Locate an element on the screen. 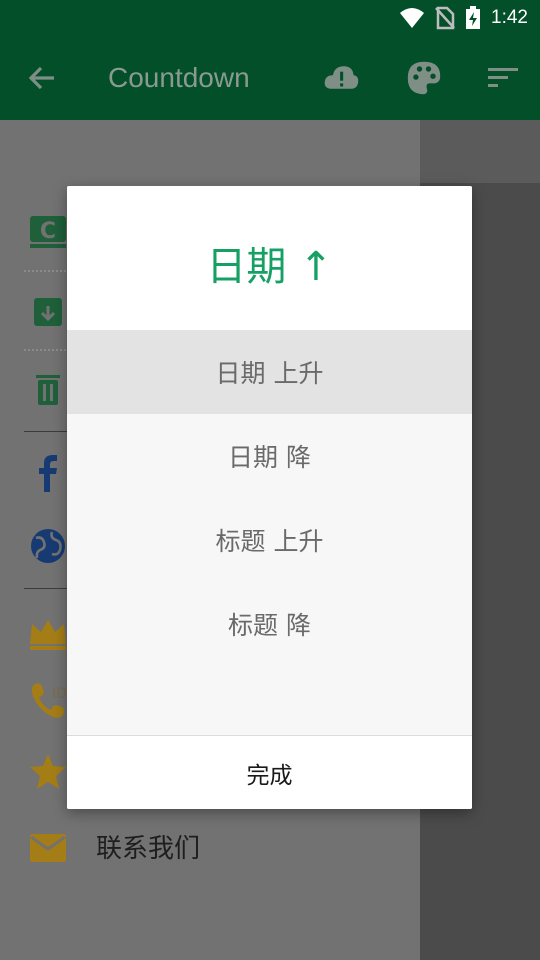 Image resolution: width=540 pixels, height=960 pixels. status-icons: 1:42 is located at coordinates (463, 18).